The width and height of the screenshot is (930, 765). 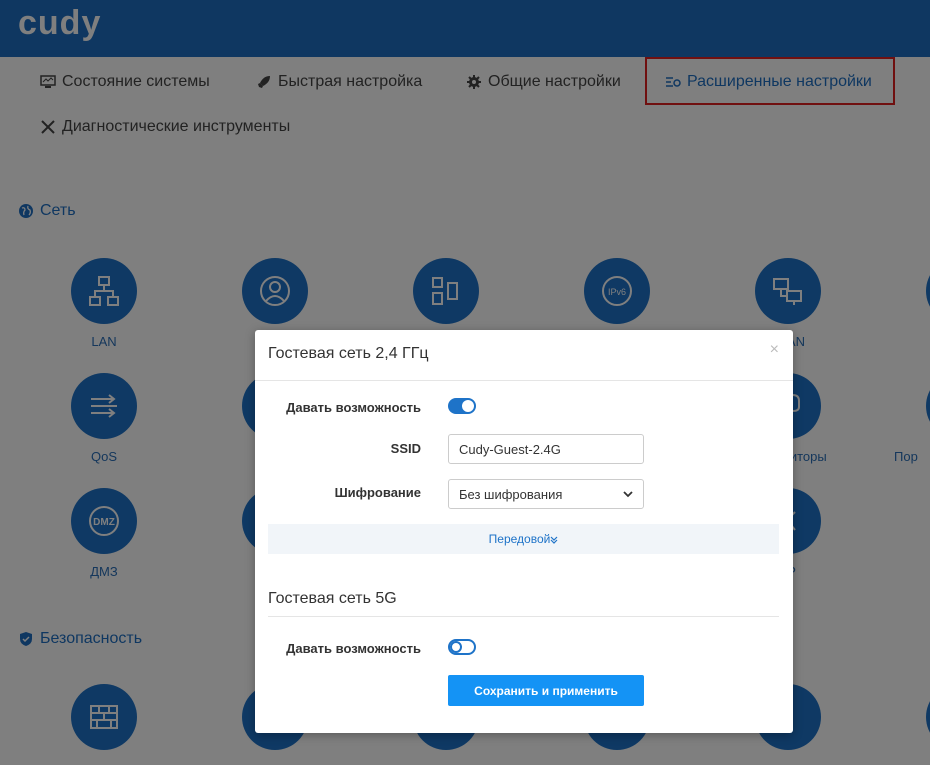 What do you see at coordinates (348, 353) in the screenshot?
I see `modal-title: Гостевая сеть 2,4 ГГц` at bounding box center [348, 353].